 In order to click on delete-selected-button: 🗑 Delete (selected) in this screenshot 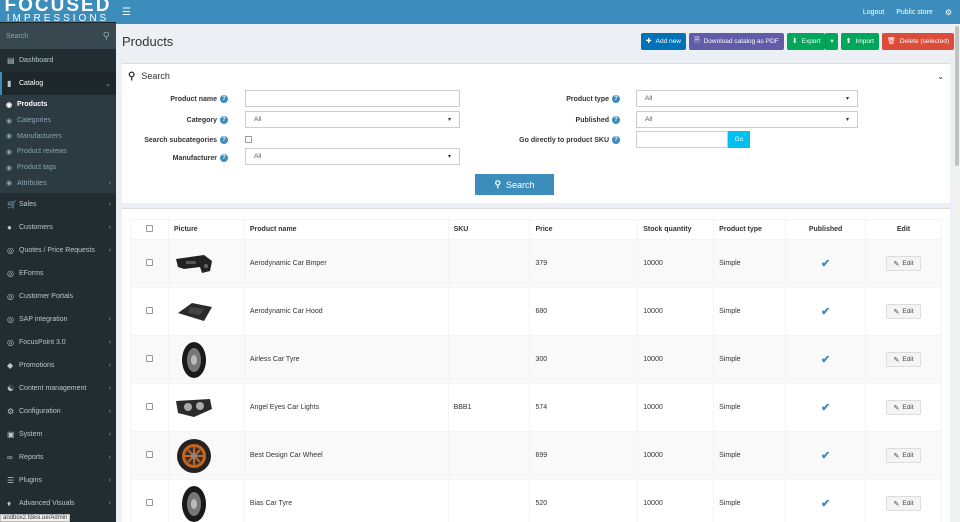, I will do `click(917, 41)`.